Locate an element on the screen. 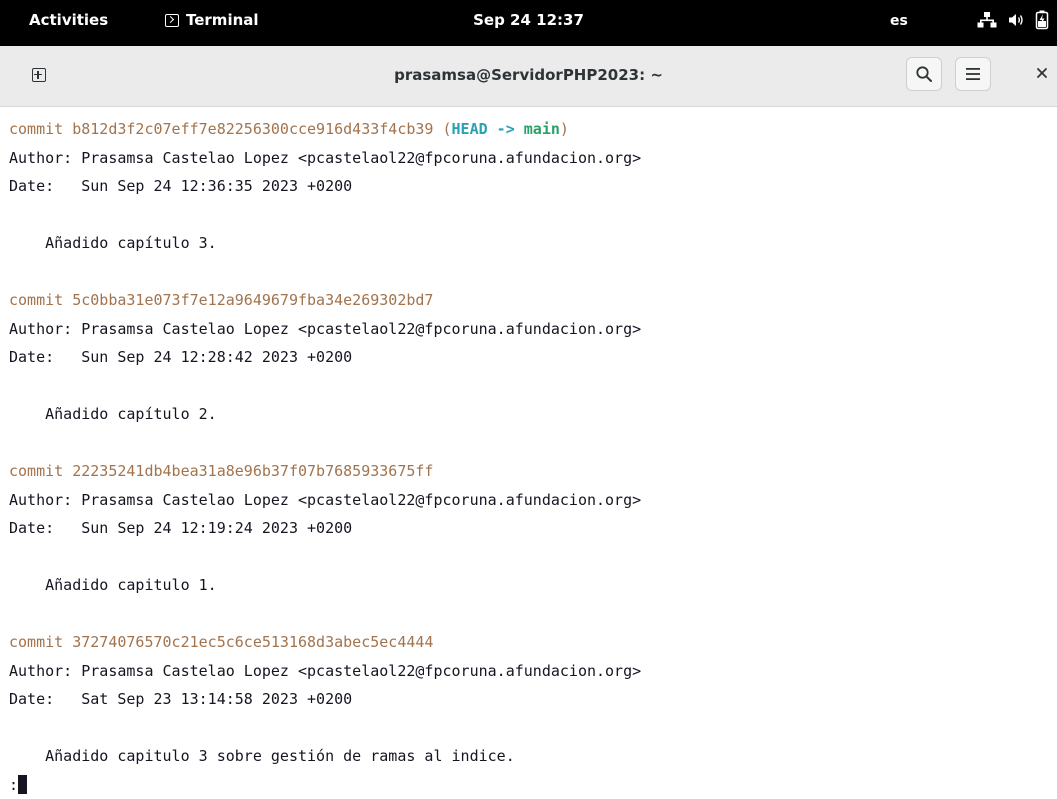 The image size is (1057, 799). hamburger-menu-icon is located at coordinates (973, 74).